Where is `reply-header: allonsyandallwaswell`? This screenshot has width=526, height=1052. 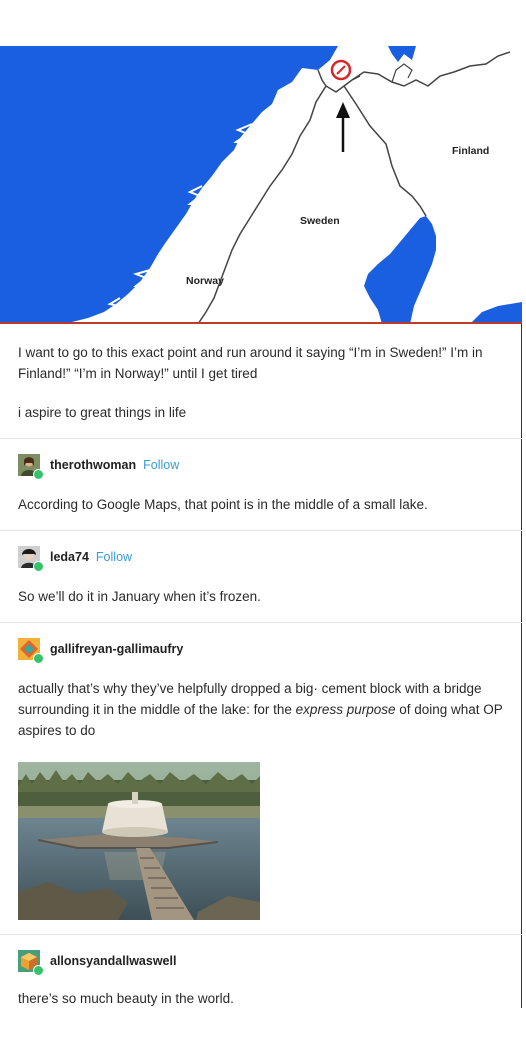
reply-header: allonsyandallwaswell is located at coordinates (97, 963).